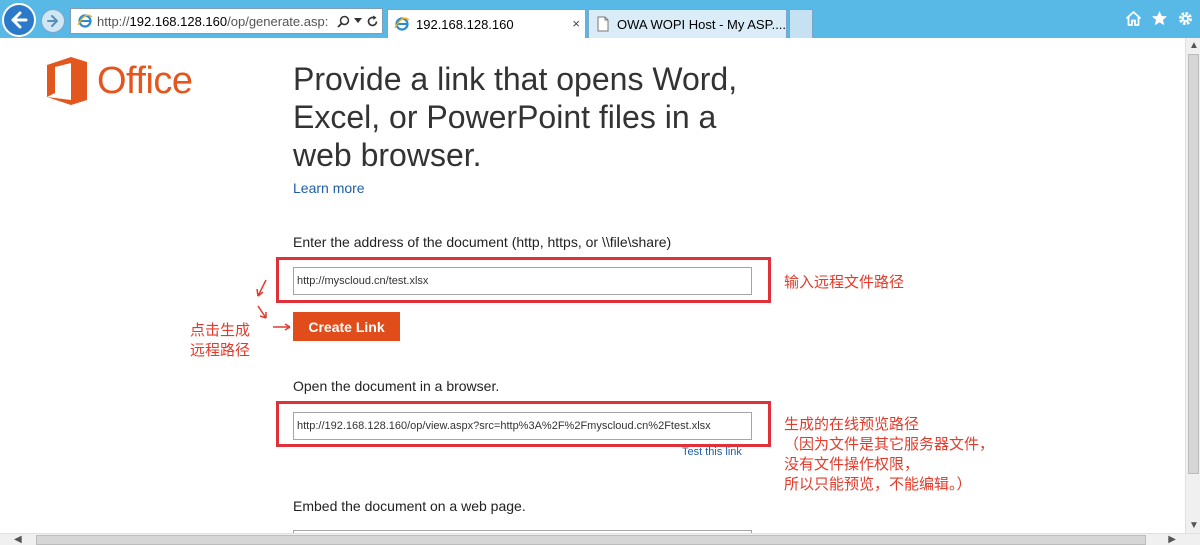 The image size is (1200, 545). I want to click on result-annotation-line2: （因为文件是其它服务器文件，, so click(889, 444).